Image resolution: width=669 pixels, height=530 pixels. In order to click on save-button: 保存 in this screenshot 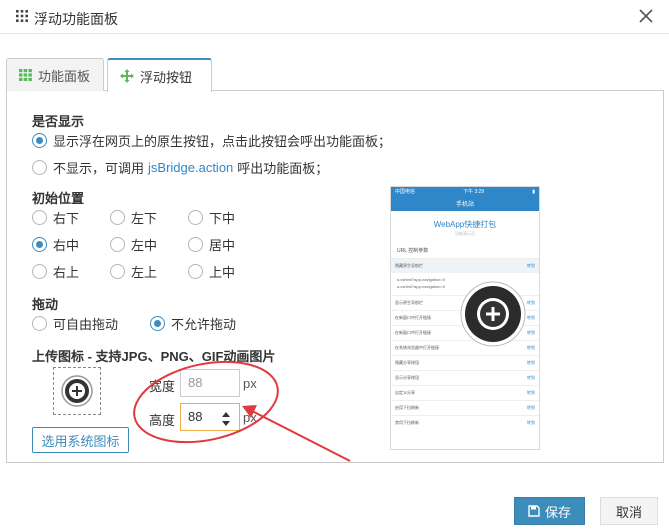, I will do `click(549, 511)`.